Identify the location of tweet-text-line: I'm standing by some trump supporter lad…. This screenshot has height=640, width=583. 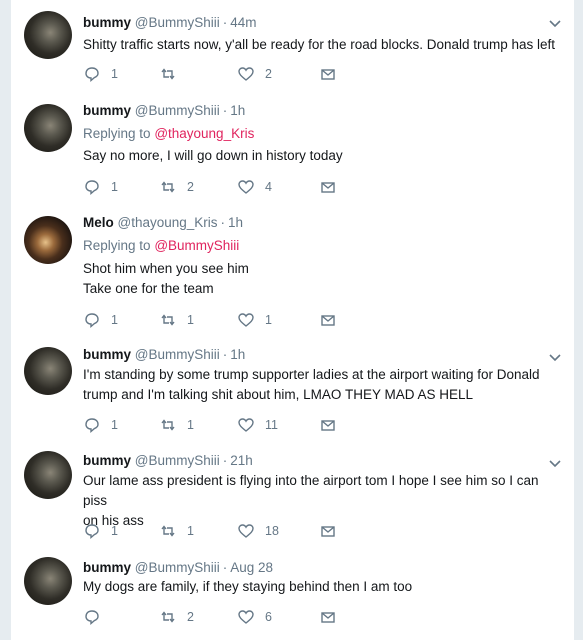
(311, 374).